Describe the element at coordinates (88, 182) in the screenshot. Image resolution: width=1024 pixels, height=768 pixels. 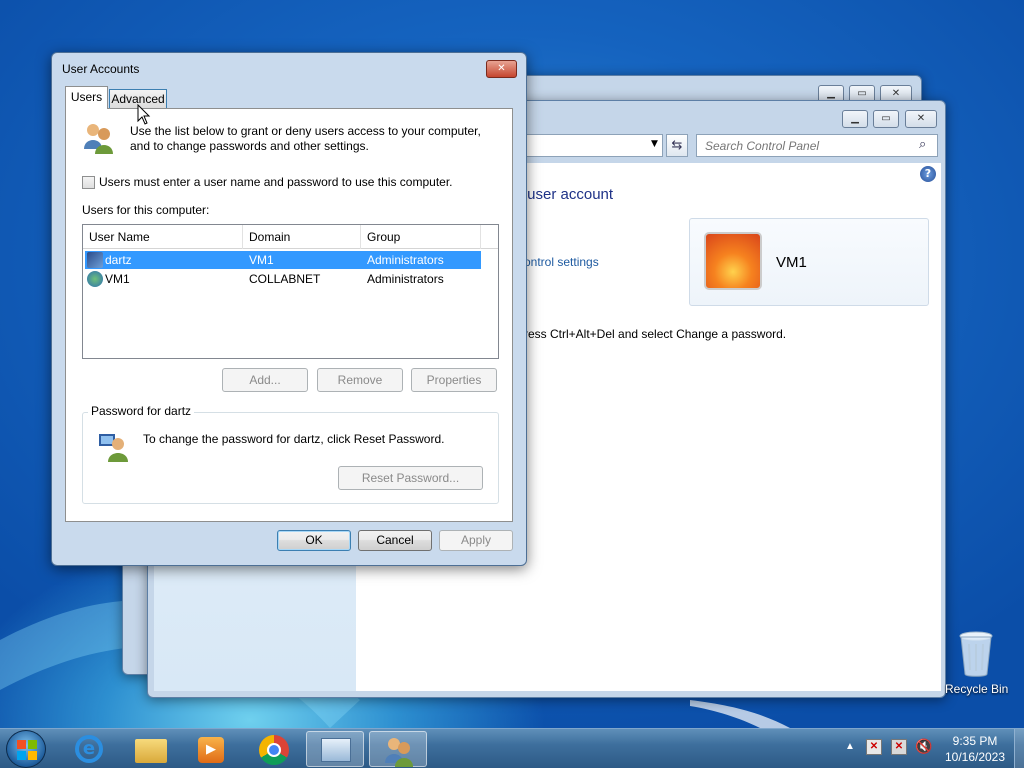
I see `require-login-checkbox` at that location.